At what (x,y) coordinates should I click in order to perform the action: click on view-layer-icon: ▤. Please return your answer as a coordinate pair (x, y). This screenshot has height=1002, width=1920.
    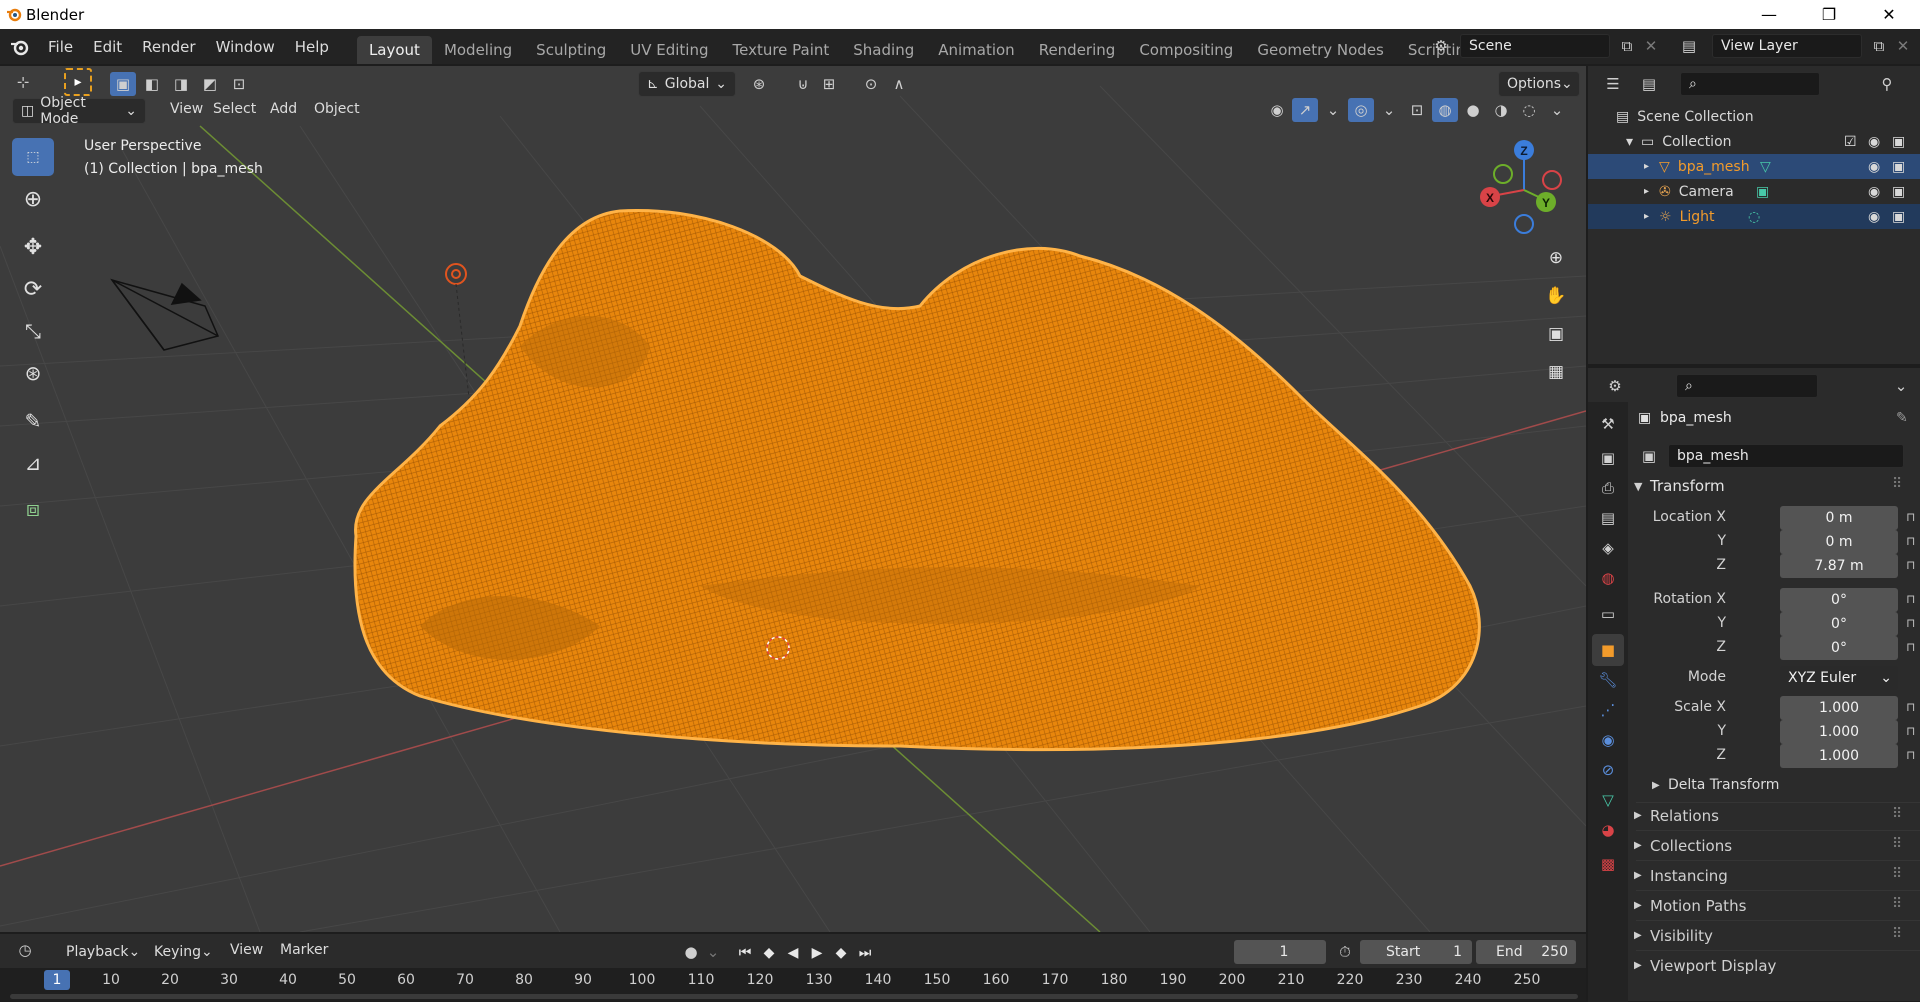
    Looking at the image, I should click on (1689, 46).